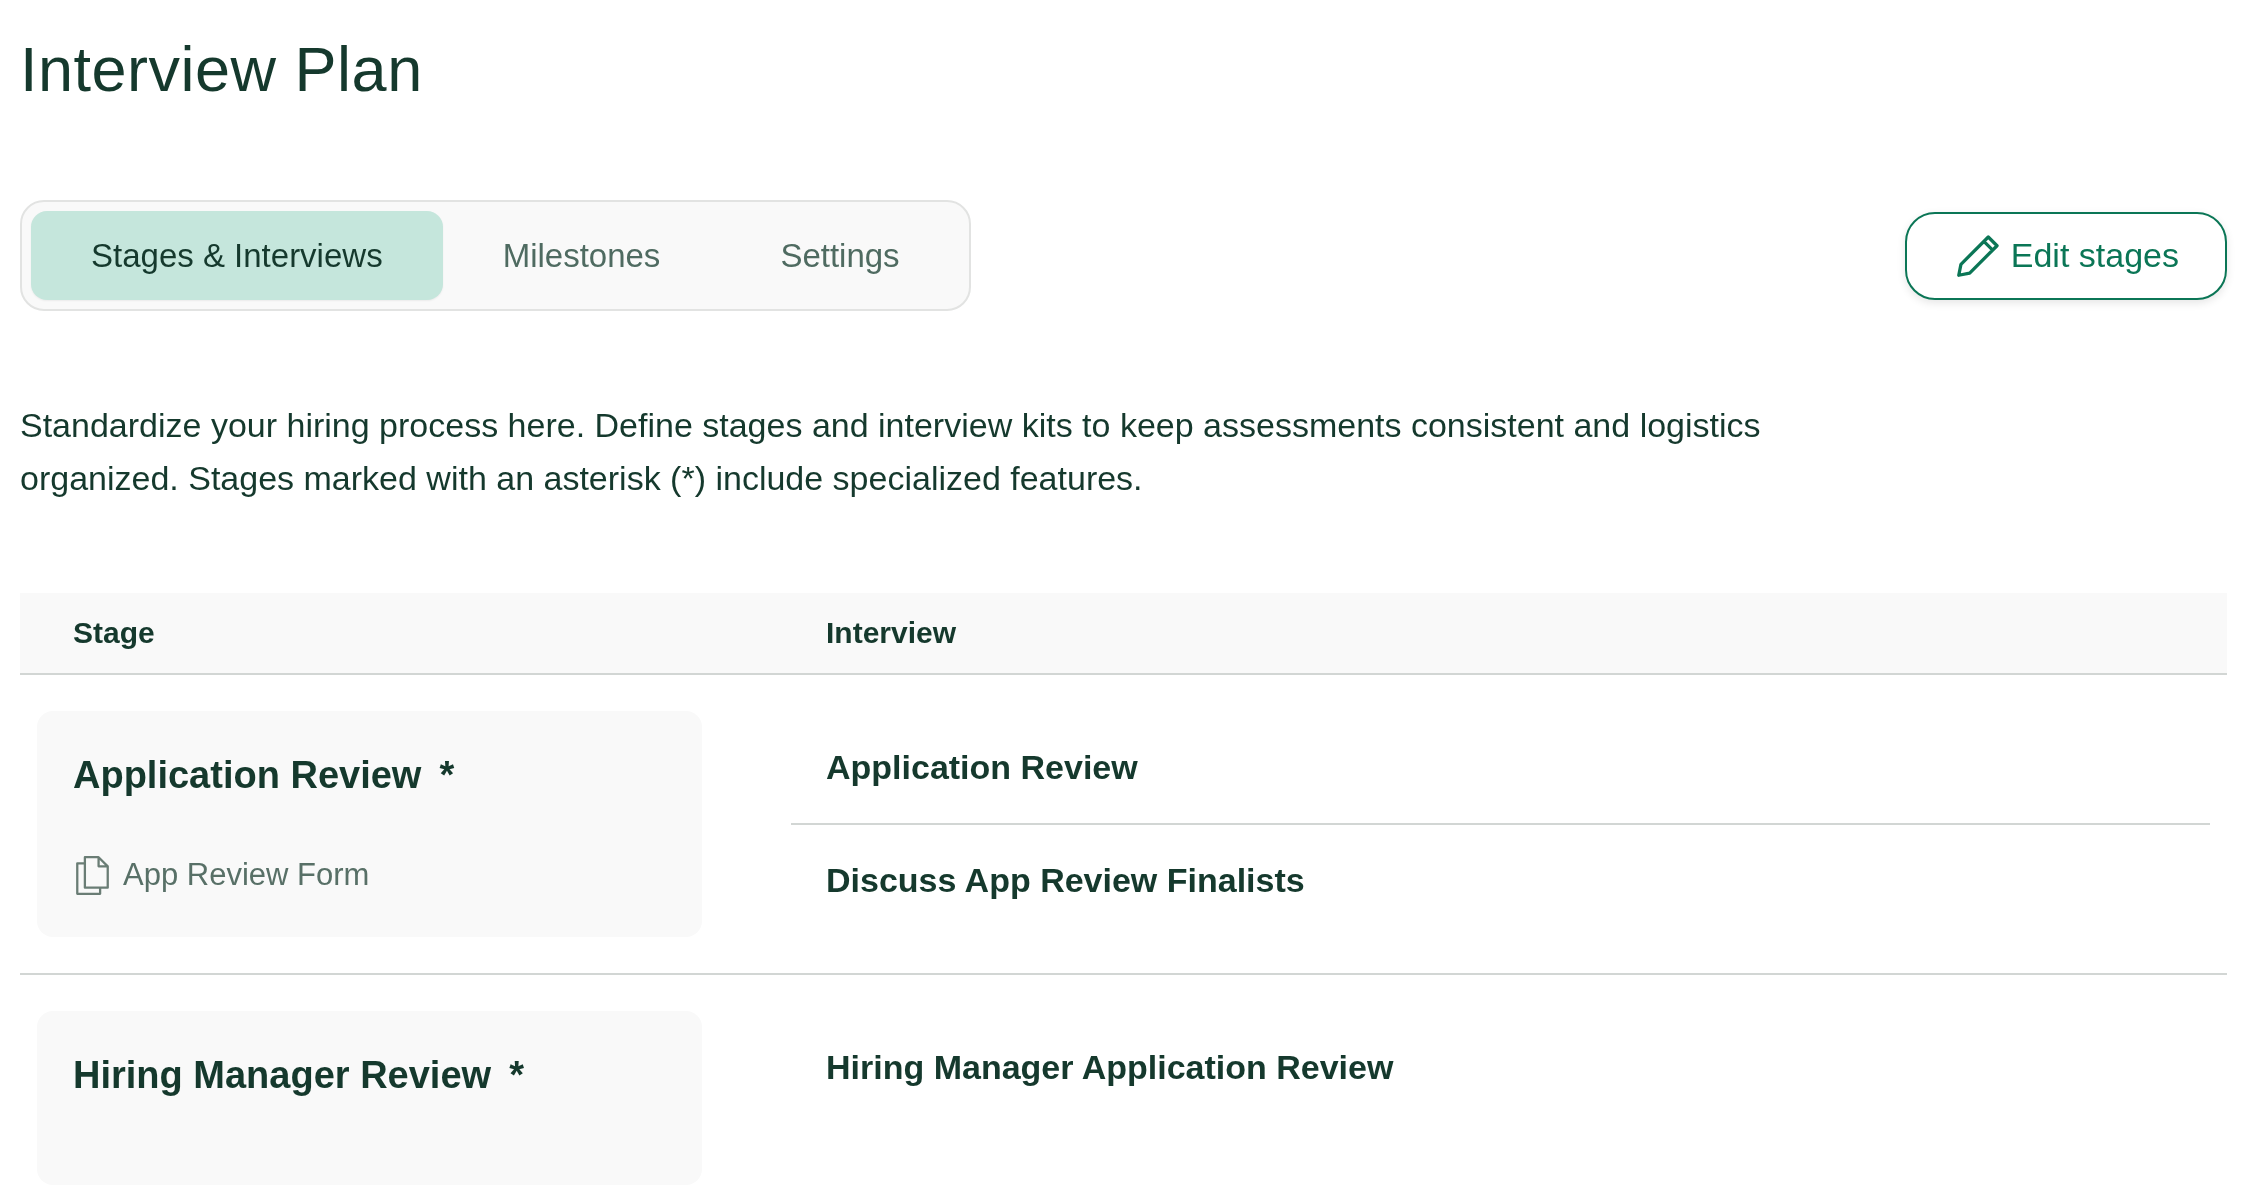  Describe the element at coordinates (282, 1075) in the screenshot. I see `stage-name: Hiring Manager Review` at that location.